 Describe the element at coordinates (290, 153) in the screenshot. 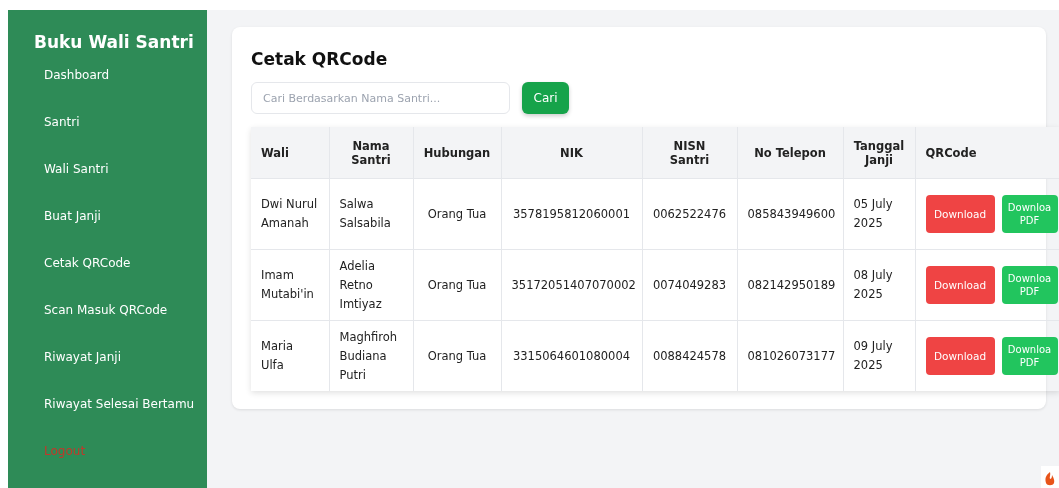

I see `column-header: Wali` at that location.